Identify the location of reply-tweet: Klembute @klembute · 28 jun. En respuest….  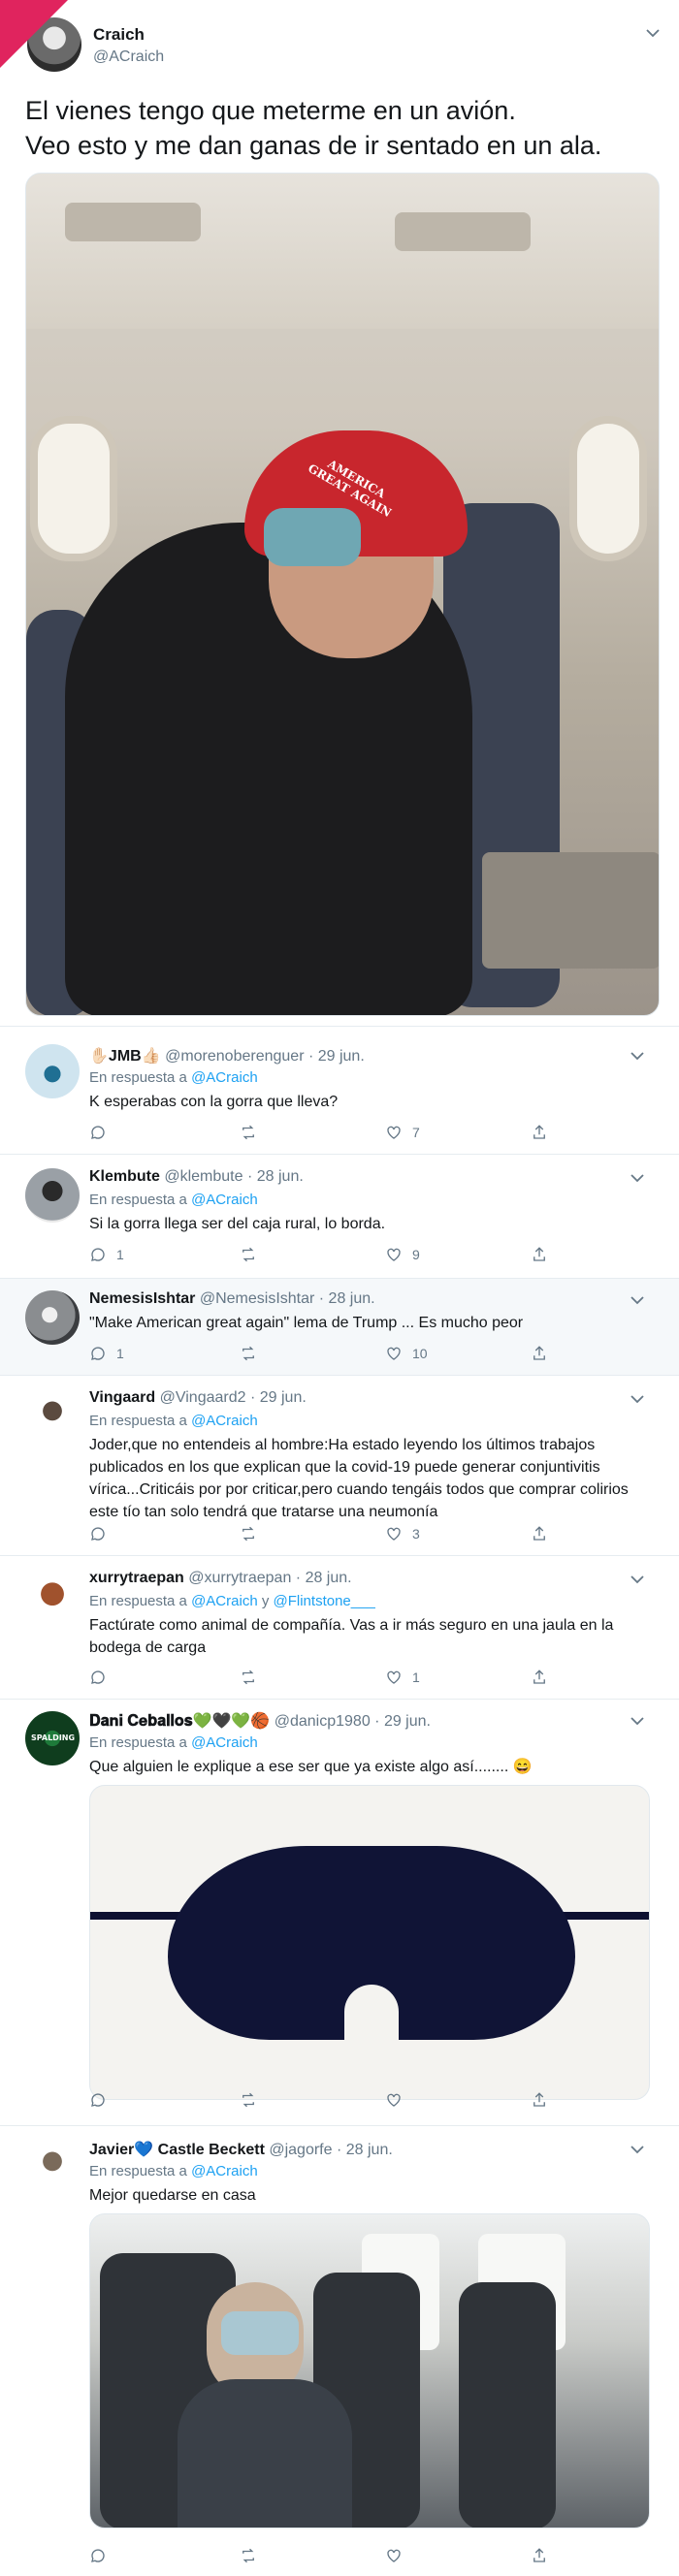
(339, 1216).